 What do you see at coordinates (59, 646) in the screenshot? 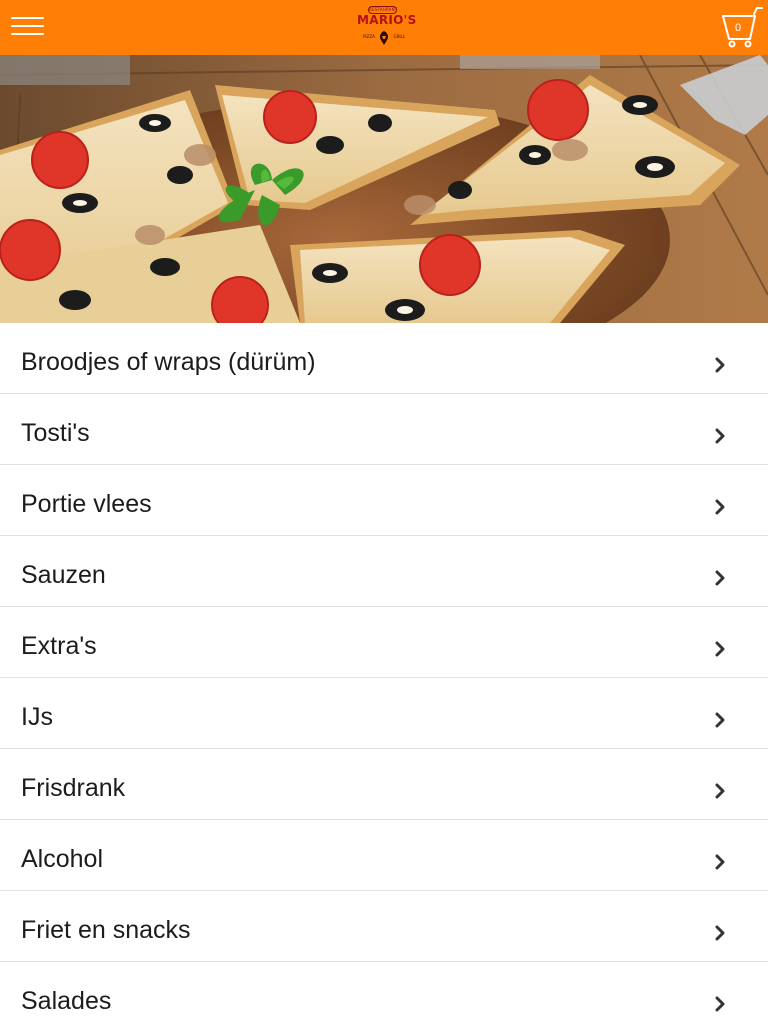
I see `category-label: Extra's` at bounding box center [59, 646].